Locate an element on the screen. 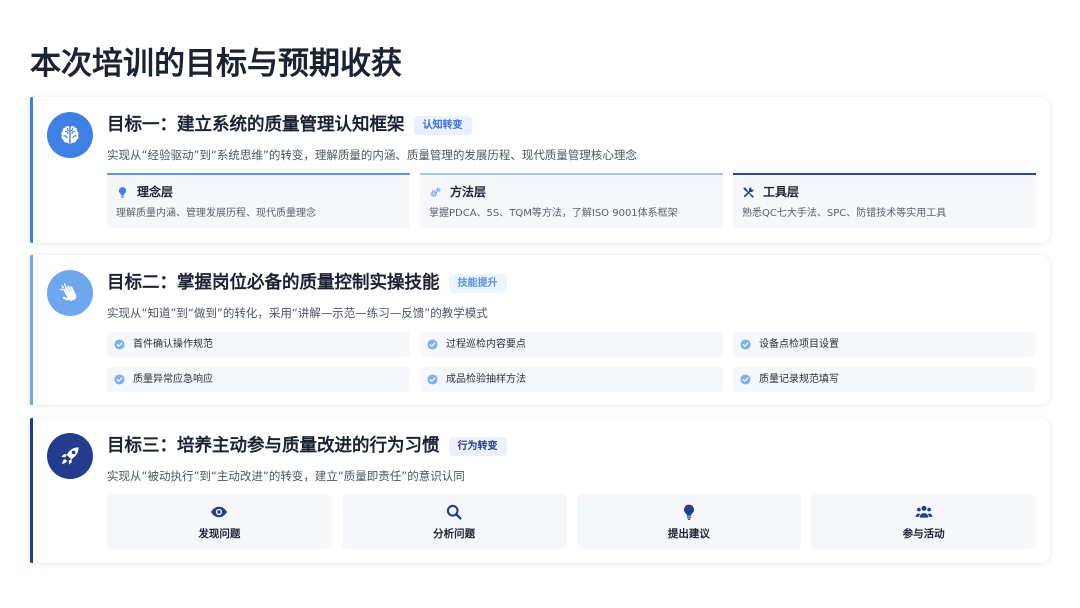 The image size is (1080, 608). goal-description: 实现从“知道”到“做到”的转化，采用“讲解—示范—练习—反馈”的教学模式 is located at coordinates (297, 313).